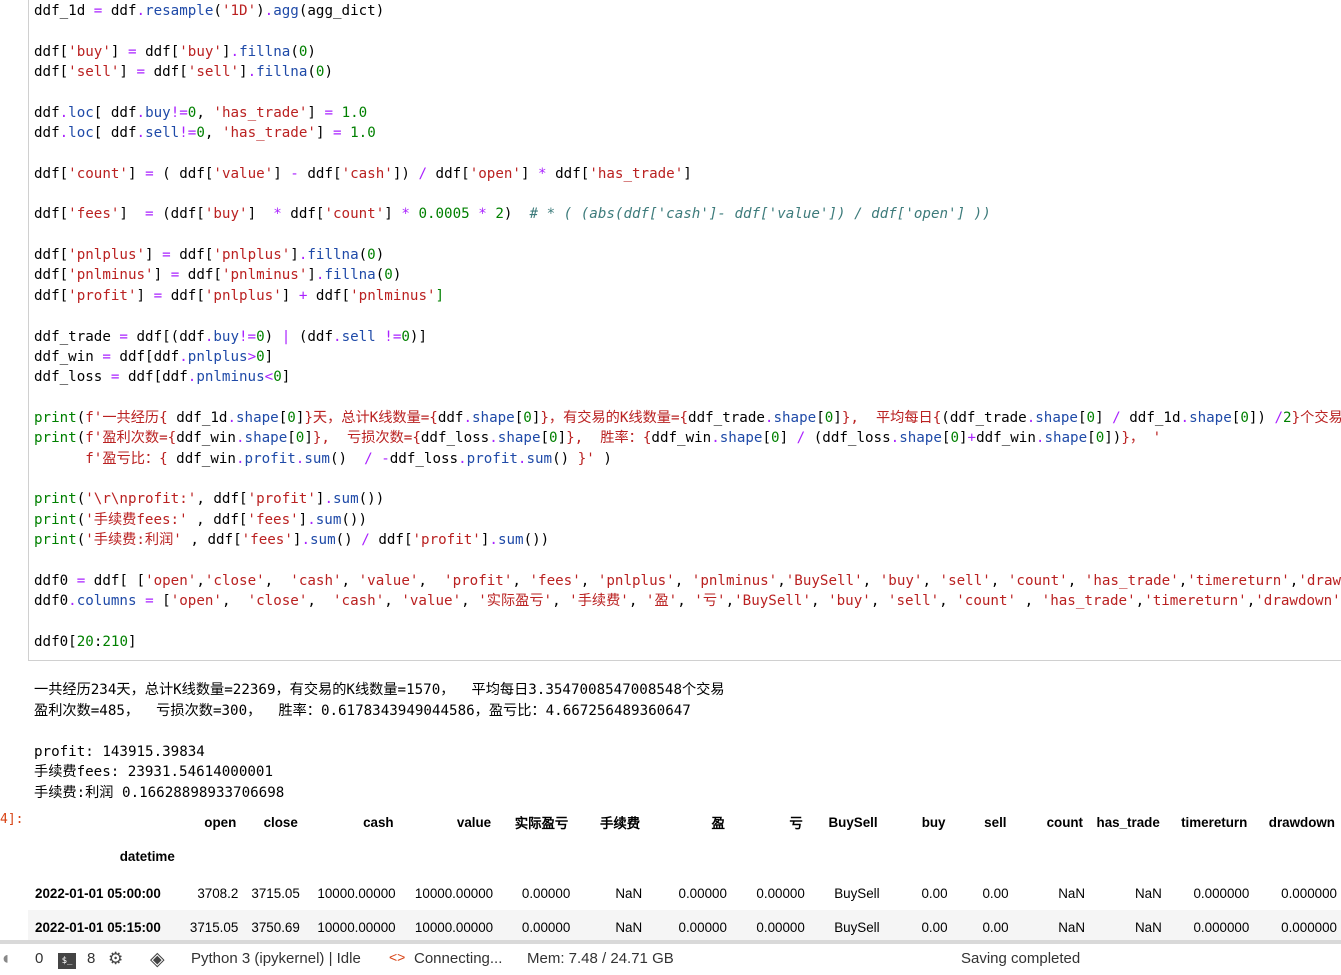 The height and width of the screenshot is (975, 1341). I want to click on column-header: close, so click(273, 822).